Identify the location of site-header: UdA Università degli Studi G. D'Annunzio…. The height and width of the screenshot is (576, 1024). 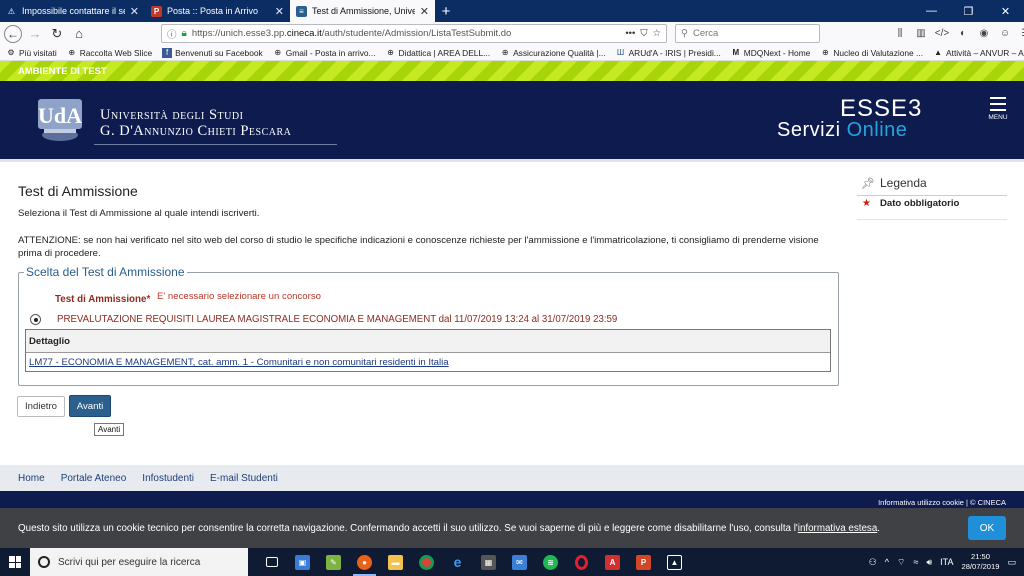
(512, 120).